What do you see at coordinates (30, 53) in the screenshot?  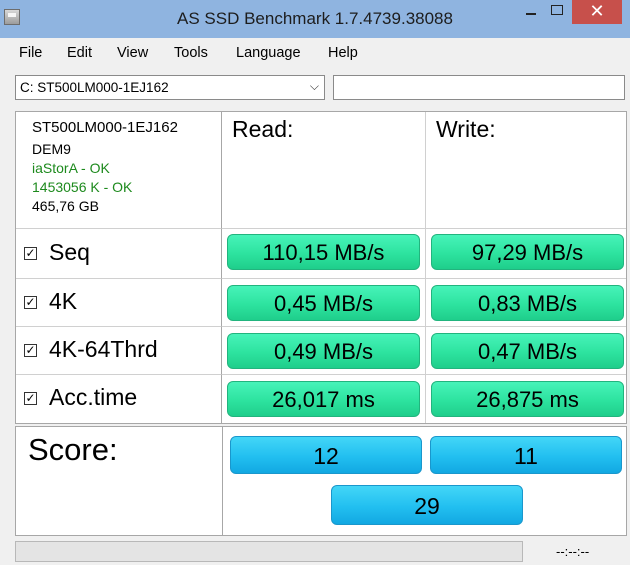 I see `menu-file: File` at bounding box center [30, 53].